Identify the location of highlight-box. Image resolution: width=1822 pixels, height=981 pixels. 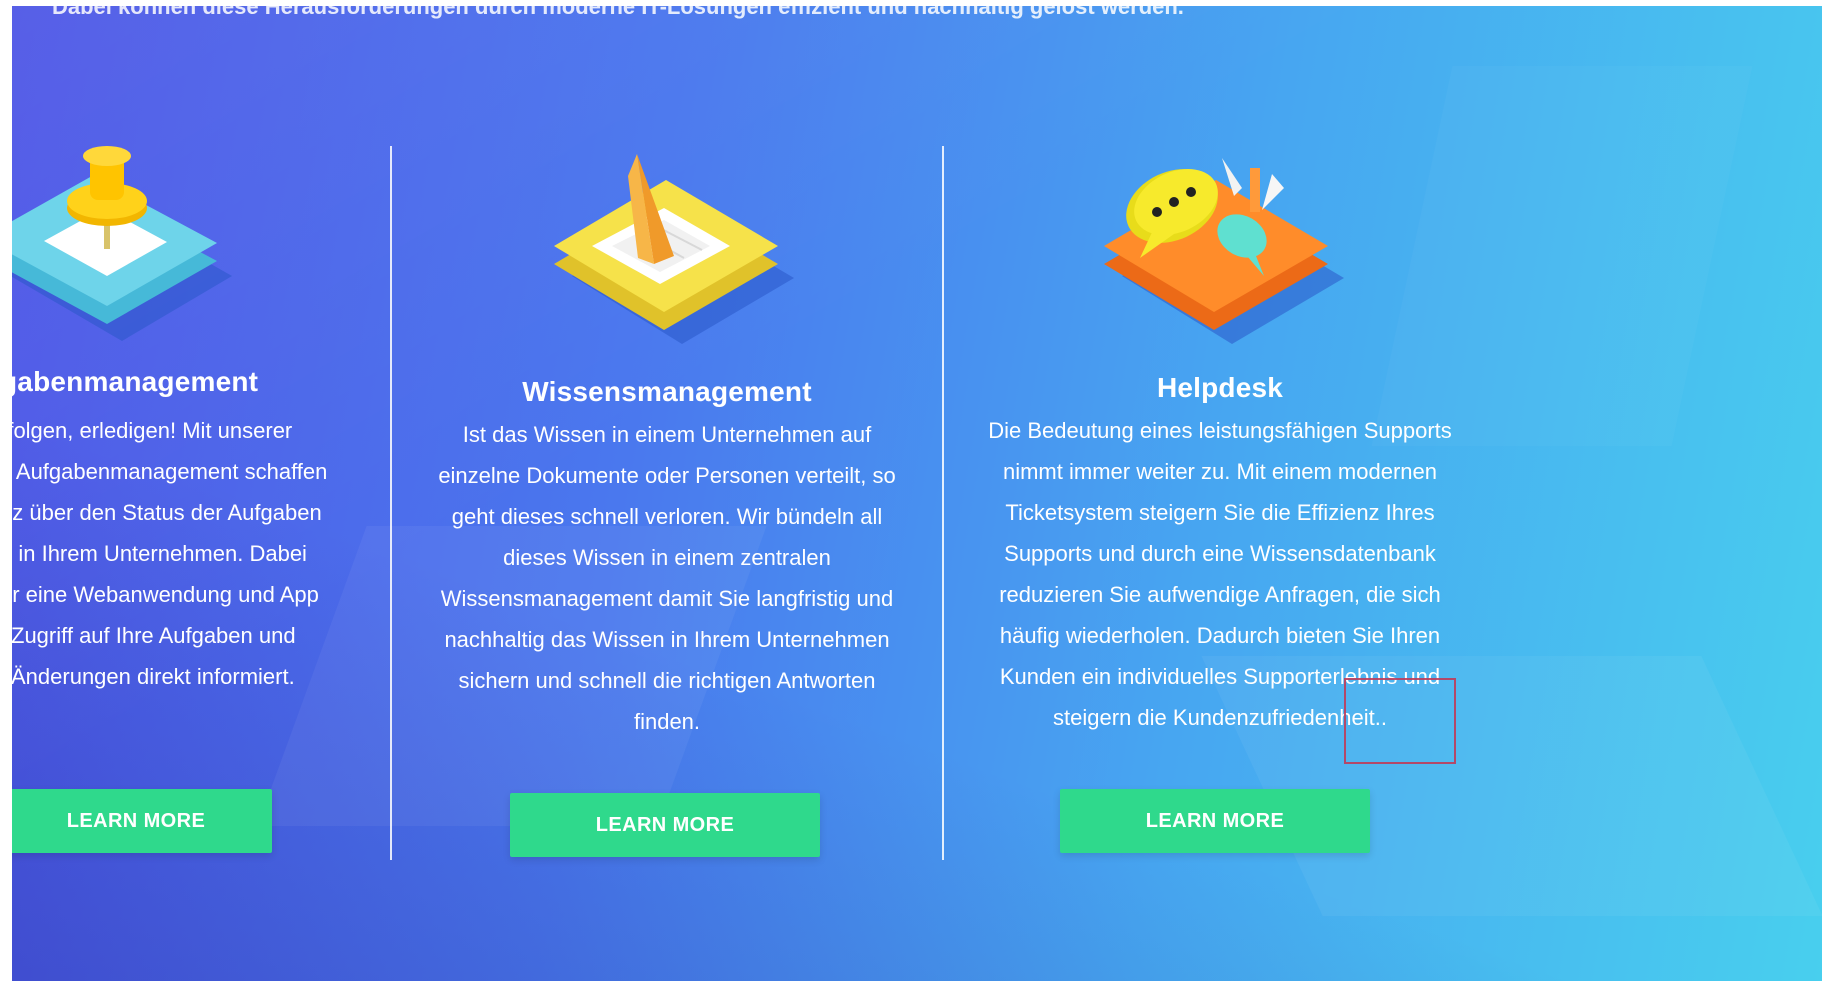
(1400, 721).